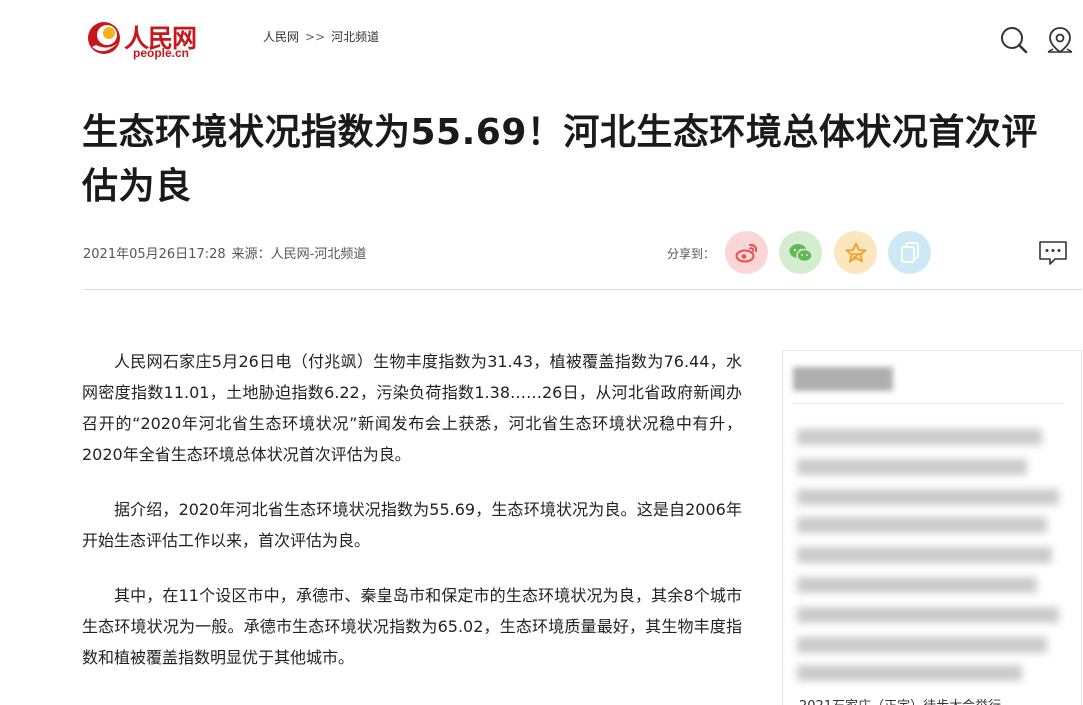  What do you see at coordinates (582, 289) in the screenshot?
I see `meta-divider` at bounding box center [582, 289].